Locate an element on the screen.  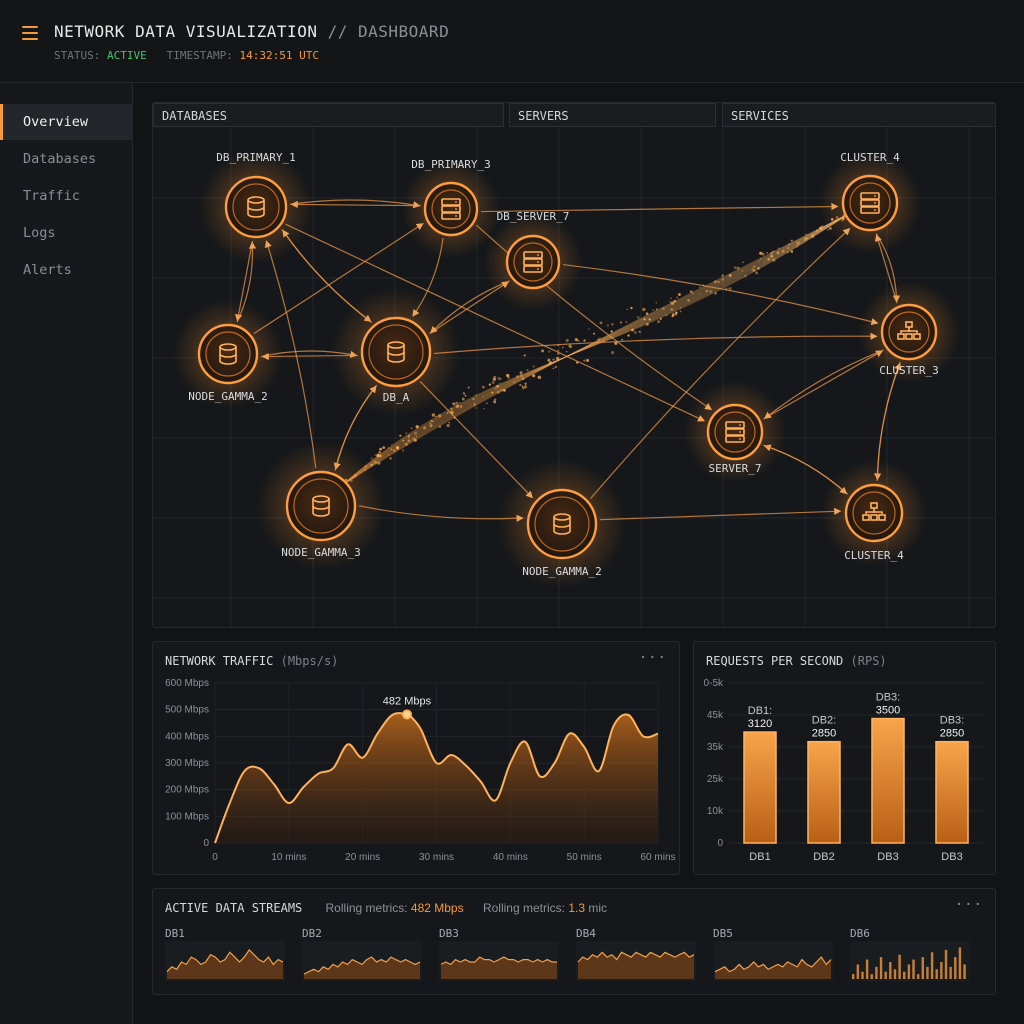
peak-label: 482 Mbps is located at coordinates (407, 701).